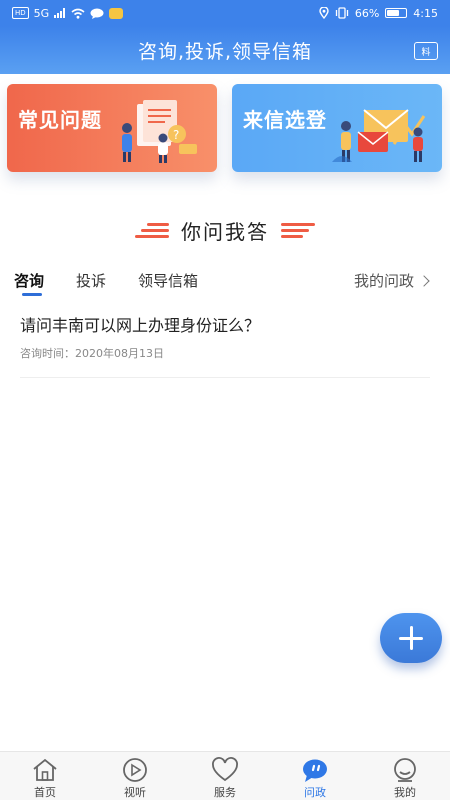 This screenshot has width=450, height=800. I want to click on location-icon, so click(324, 13).